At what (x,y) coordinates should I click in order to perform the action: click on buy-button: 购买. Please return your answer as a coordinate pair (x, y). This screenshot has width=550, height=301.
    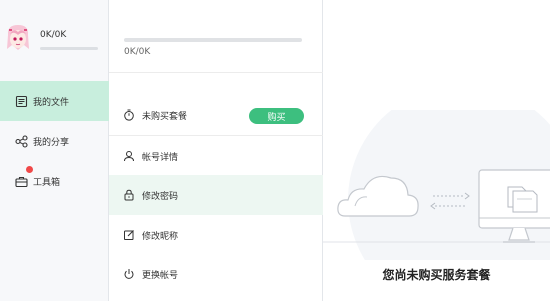
    Looking at the image, I should click on (276, 116).